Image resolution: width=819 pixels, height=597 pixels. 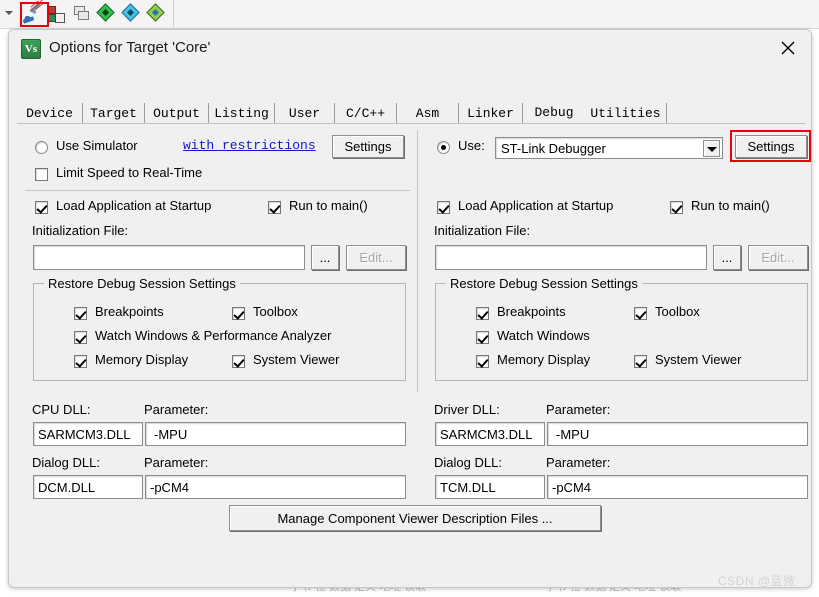 I want to click on left-watch-windows-label: Watch Windows & Performance Analyzer, so click(x=213, y=335).